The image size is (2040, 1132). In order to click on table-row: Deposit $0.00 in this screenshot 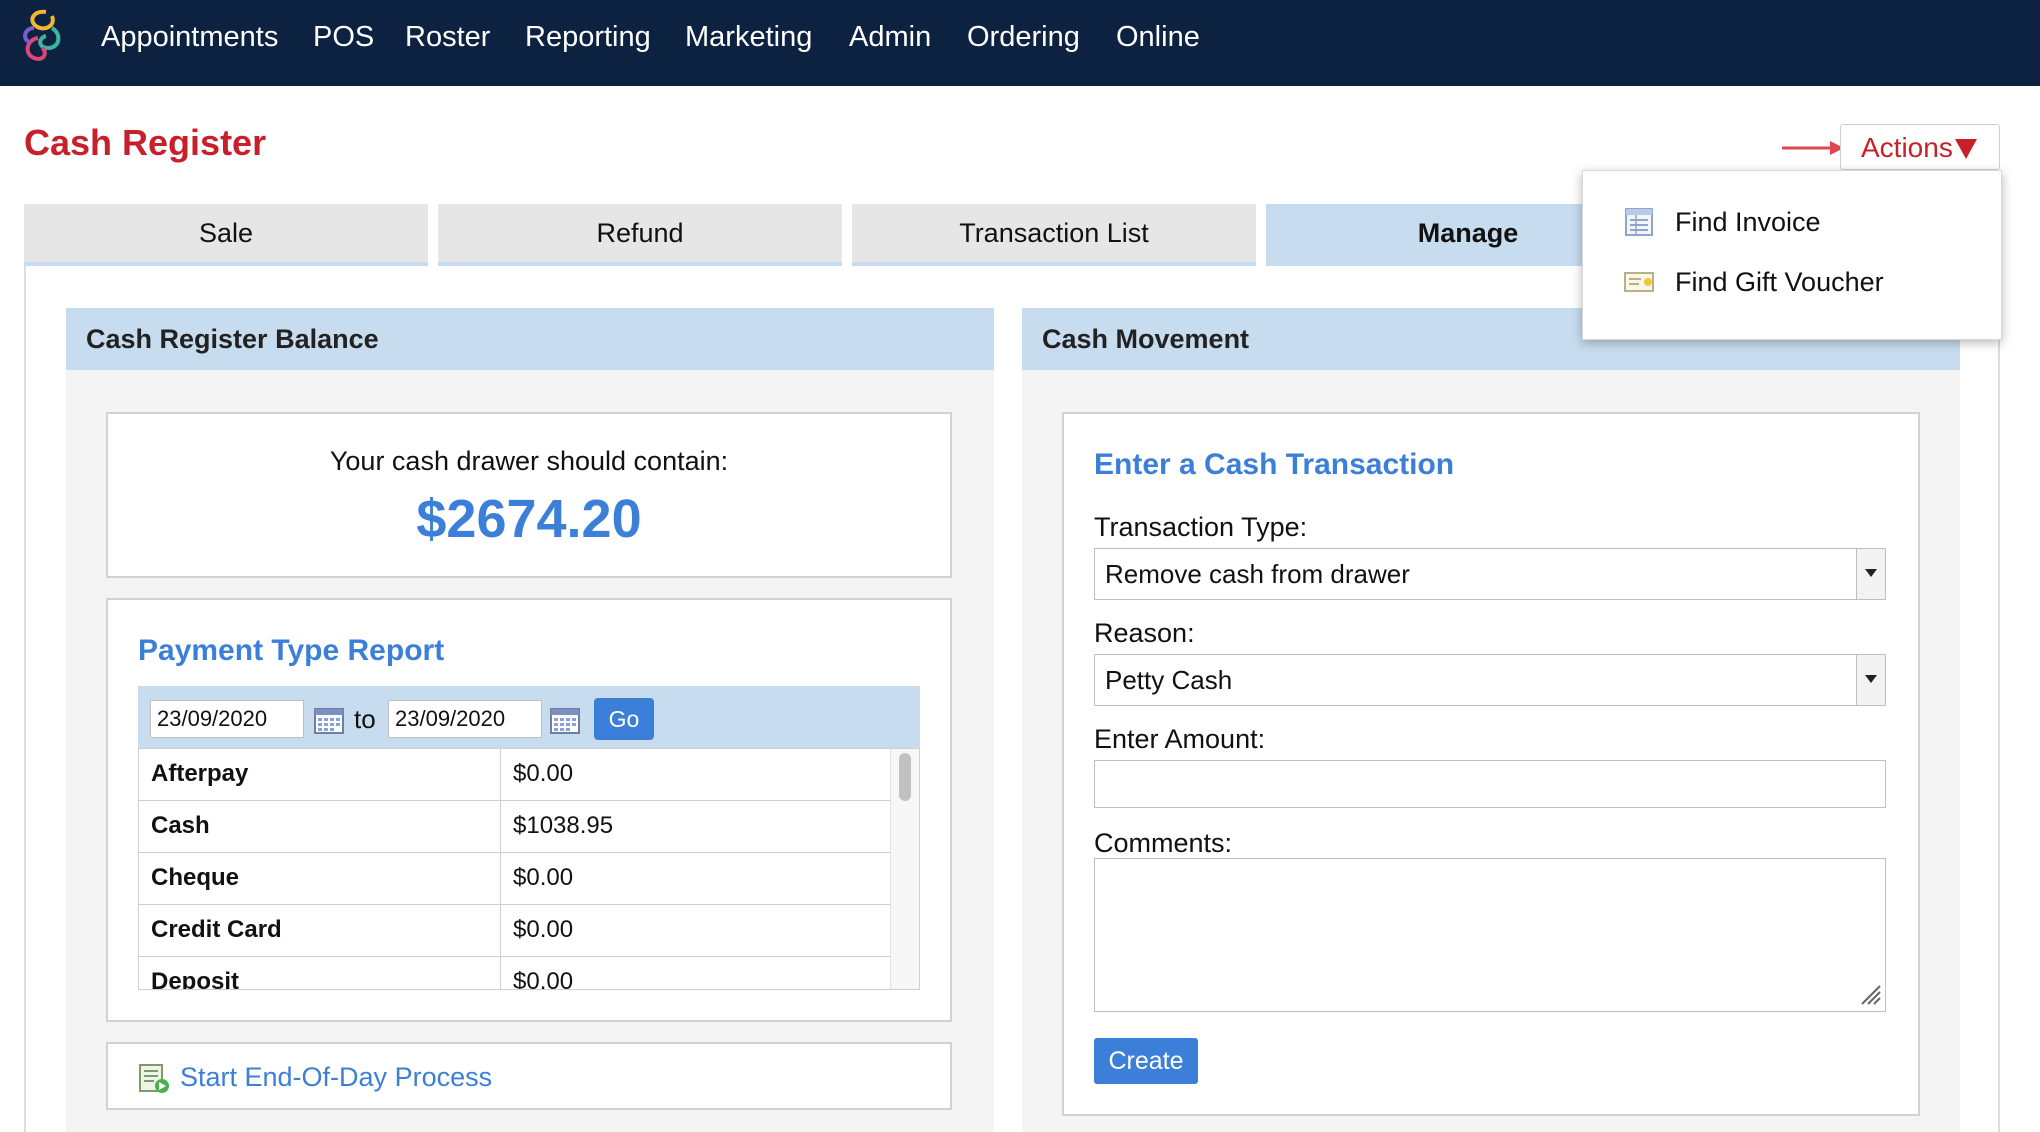, I will do `click(515, 973)`.